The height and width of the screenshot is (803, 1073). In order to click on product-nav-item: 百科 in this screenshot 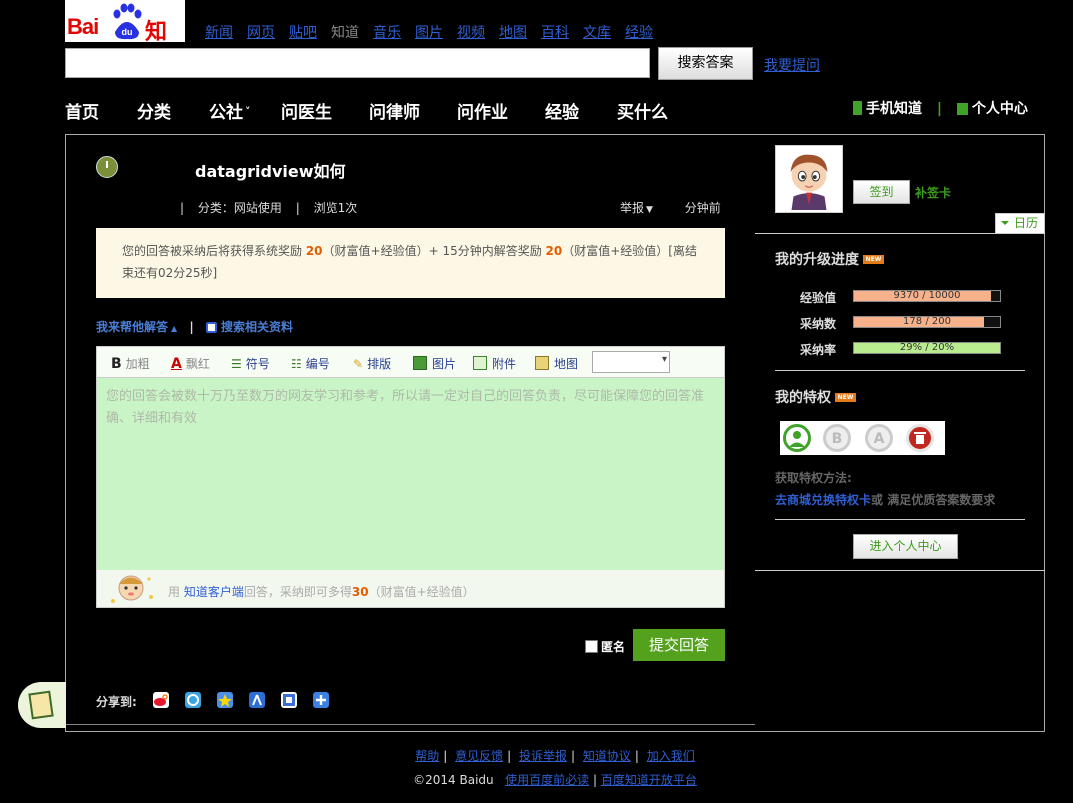, I will do `click(555, 33)`.